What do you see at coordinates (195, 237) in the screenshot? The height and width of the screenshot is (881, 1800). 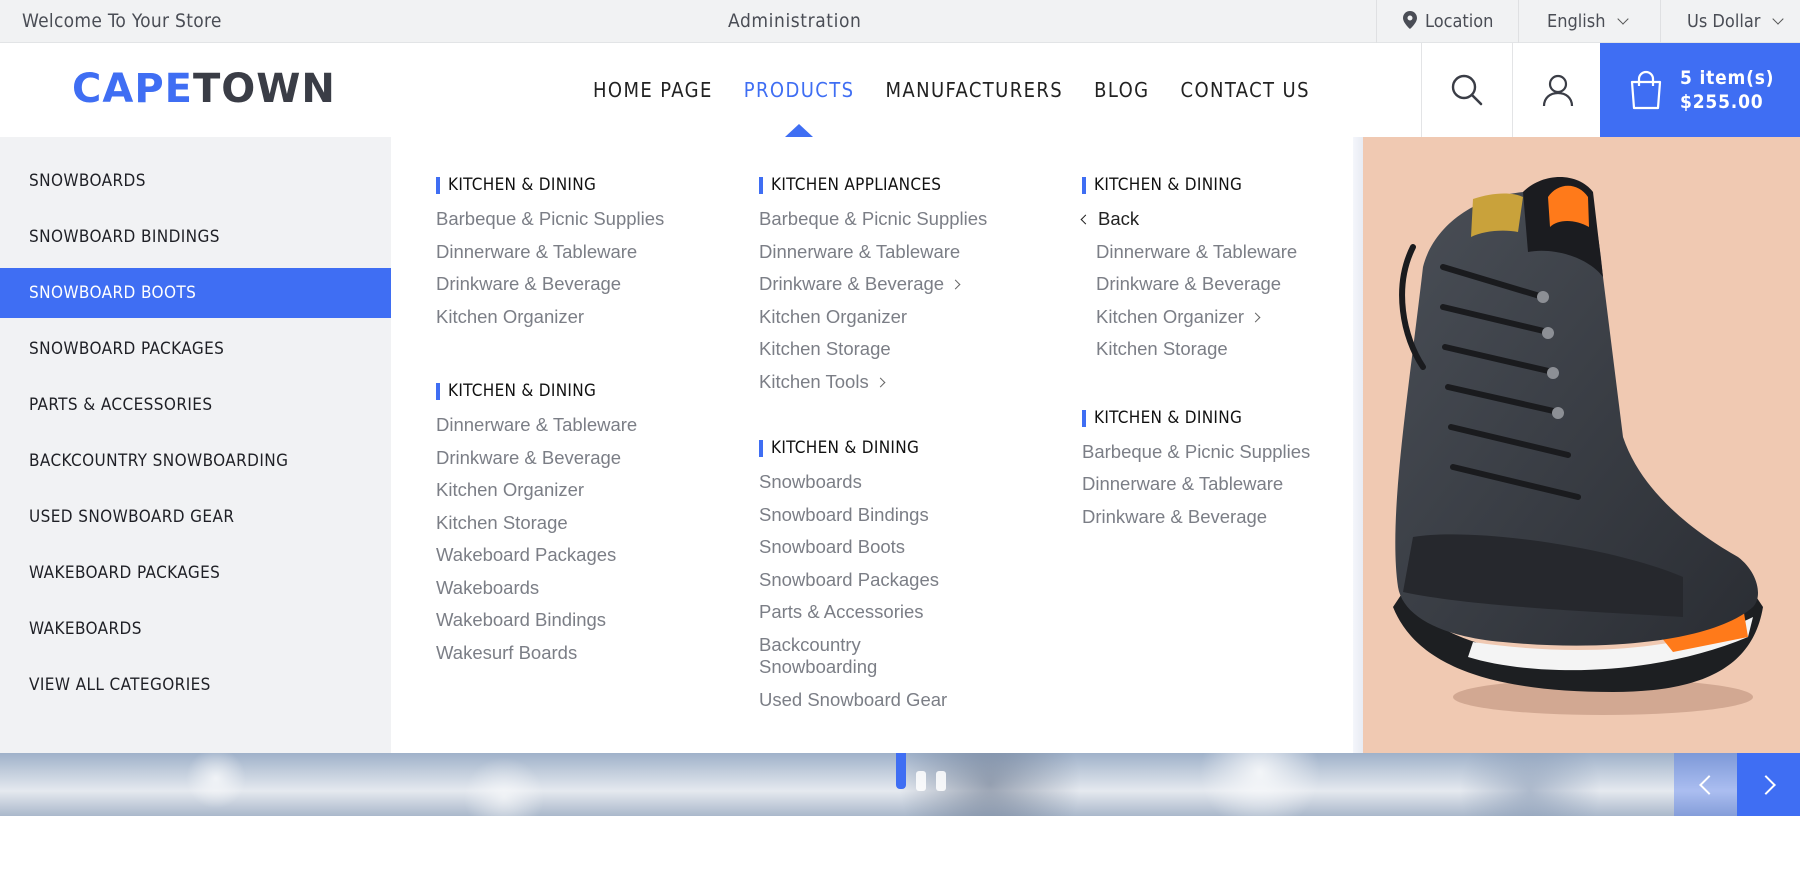 I see `sidebar-item-snowboard-bindings: SNOWBOARD BINDINGS` at bounding box center [195, 237].